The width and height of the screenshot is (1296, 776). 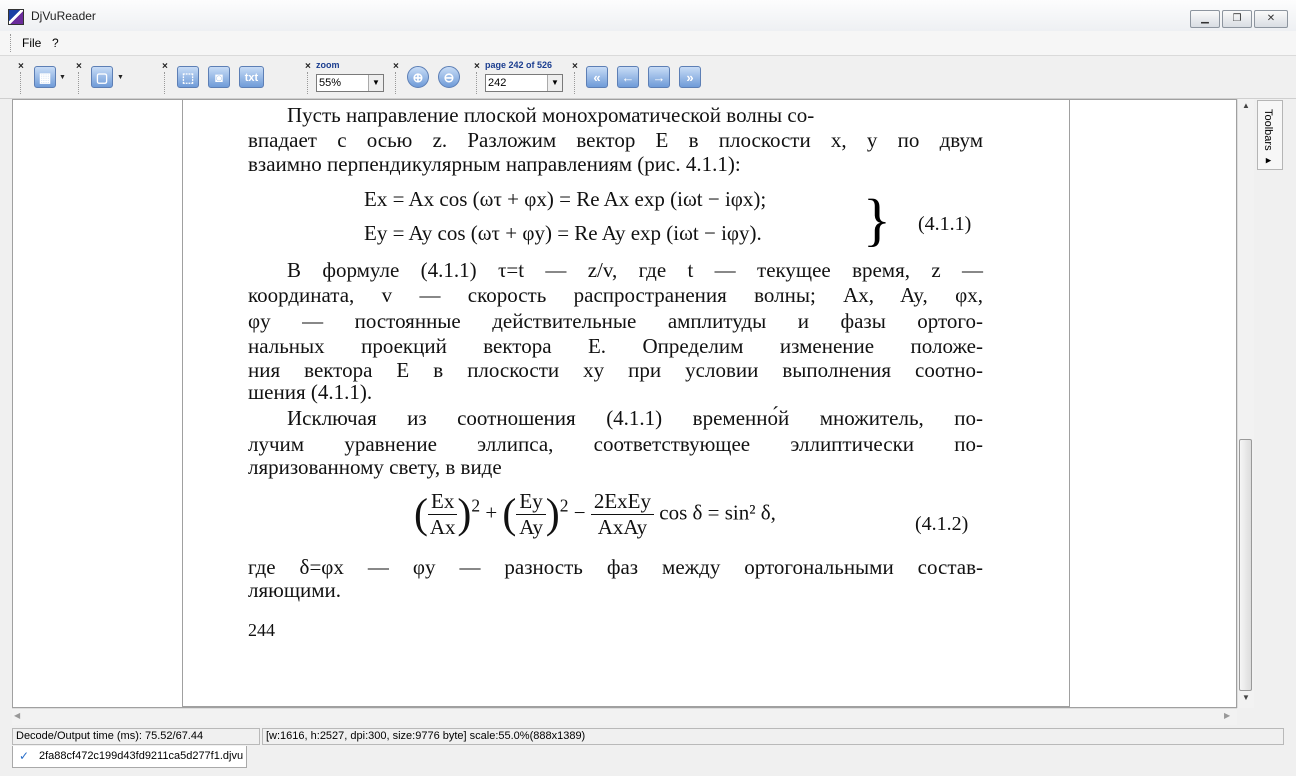 I want to click on zoom-out-button: ⊖, so click(x=449, y=77).